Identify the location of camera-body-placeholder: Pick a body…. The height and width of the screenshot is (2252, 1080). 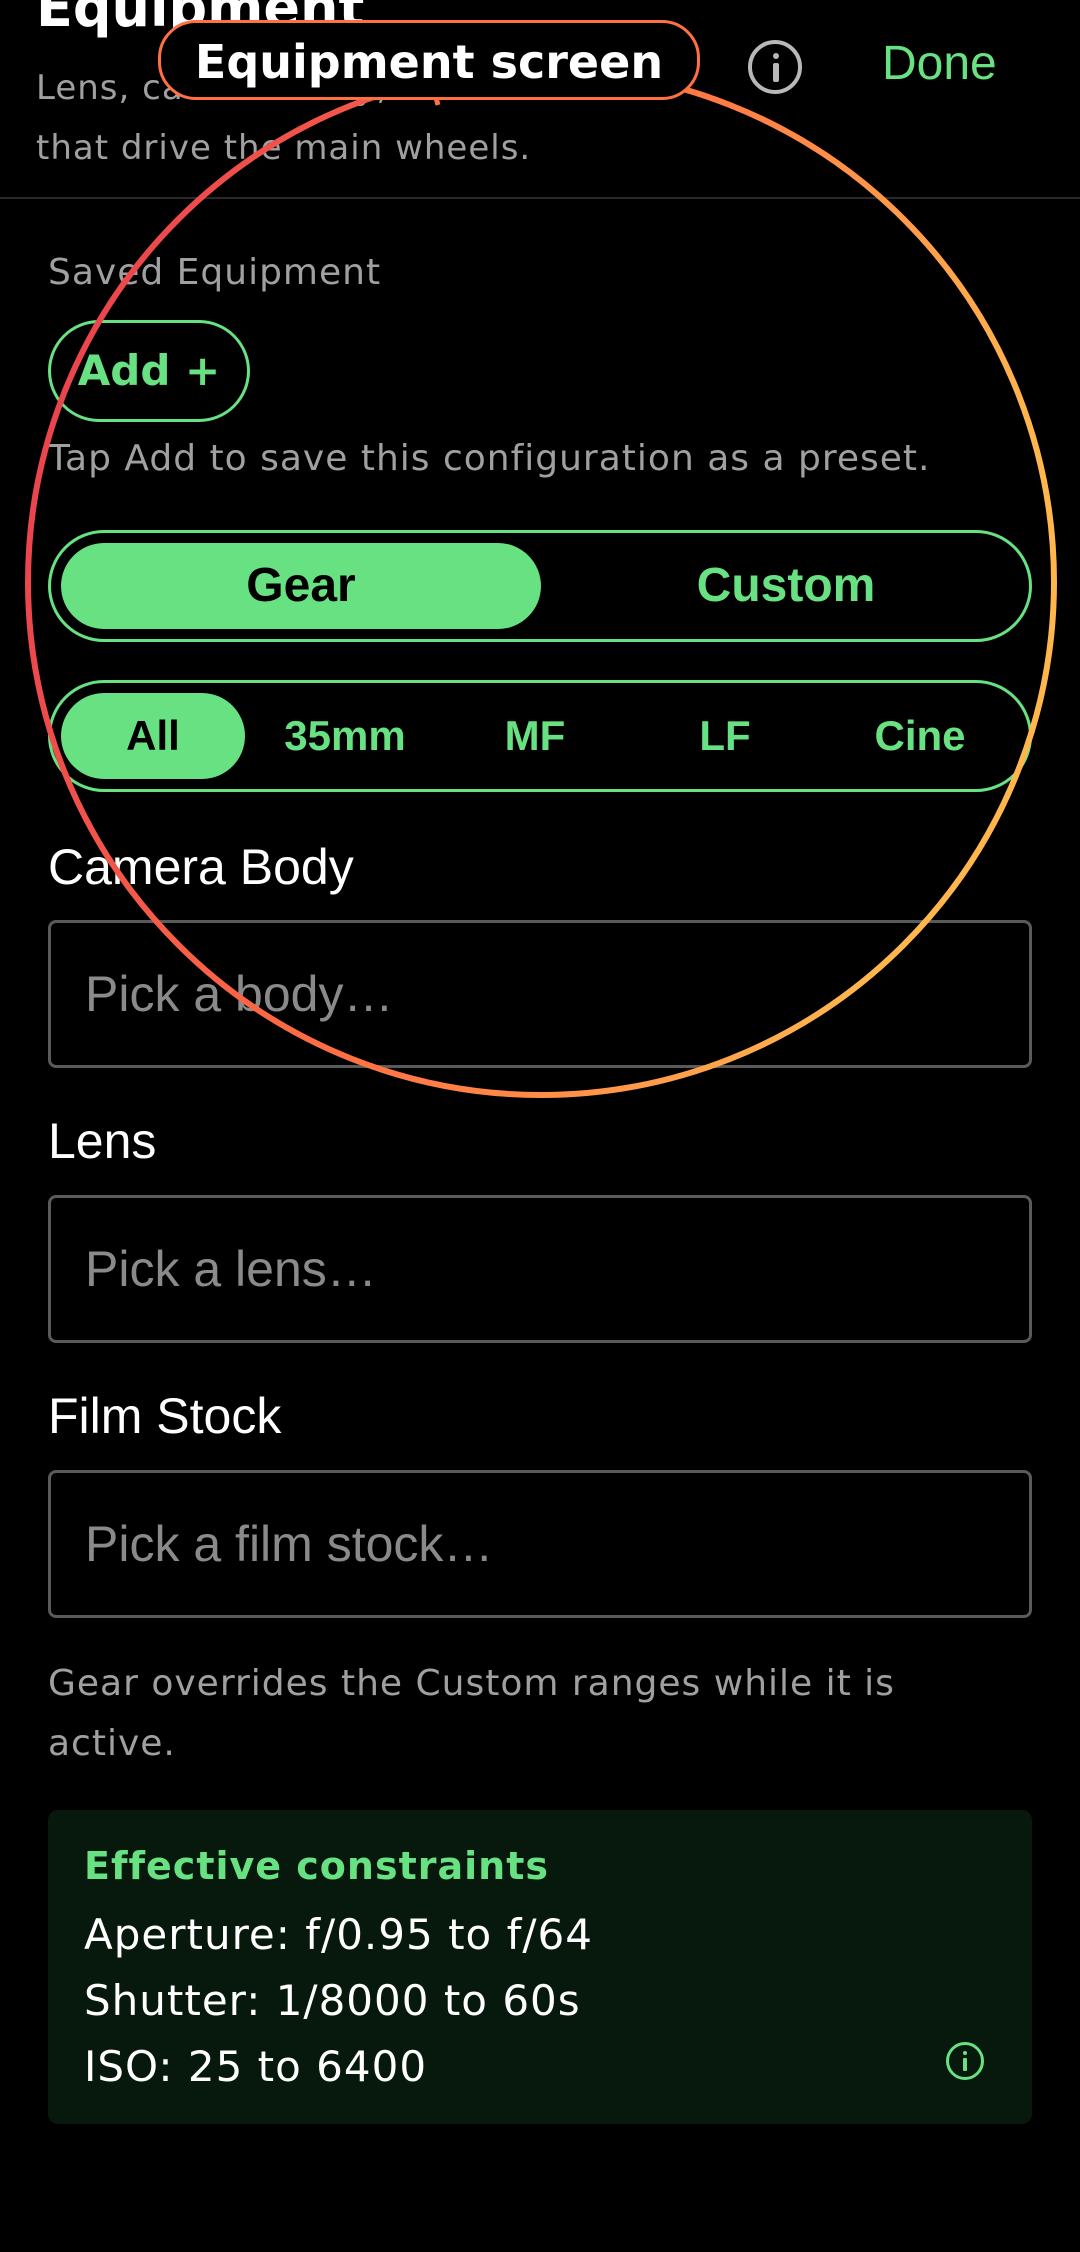
(239, 994).